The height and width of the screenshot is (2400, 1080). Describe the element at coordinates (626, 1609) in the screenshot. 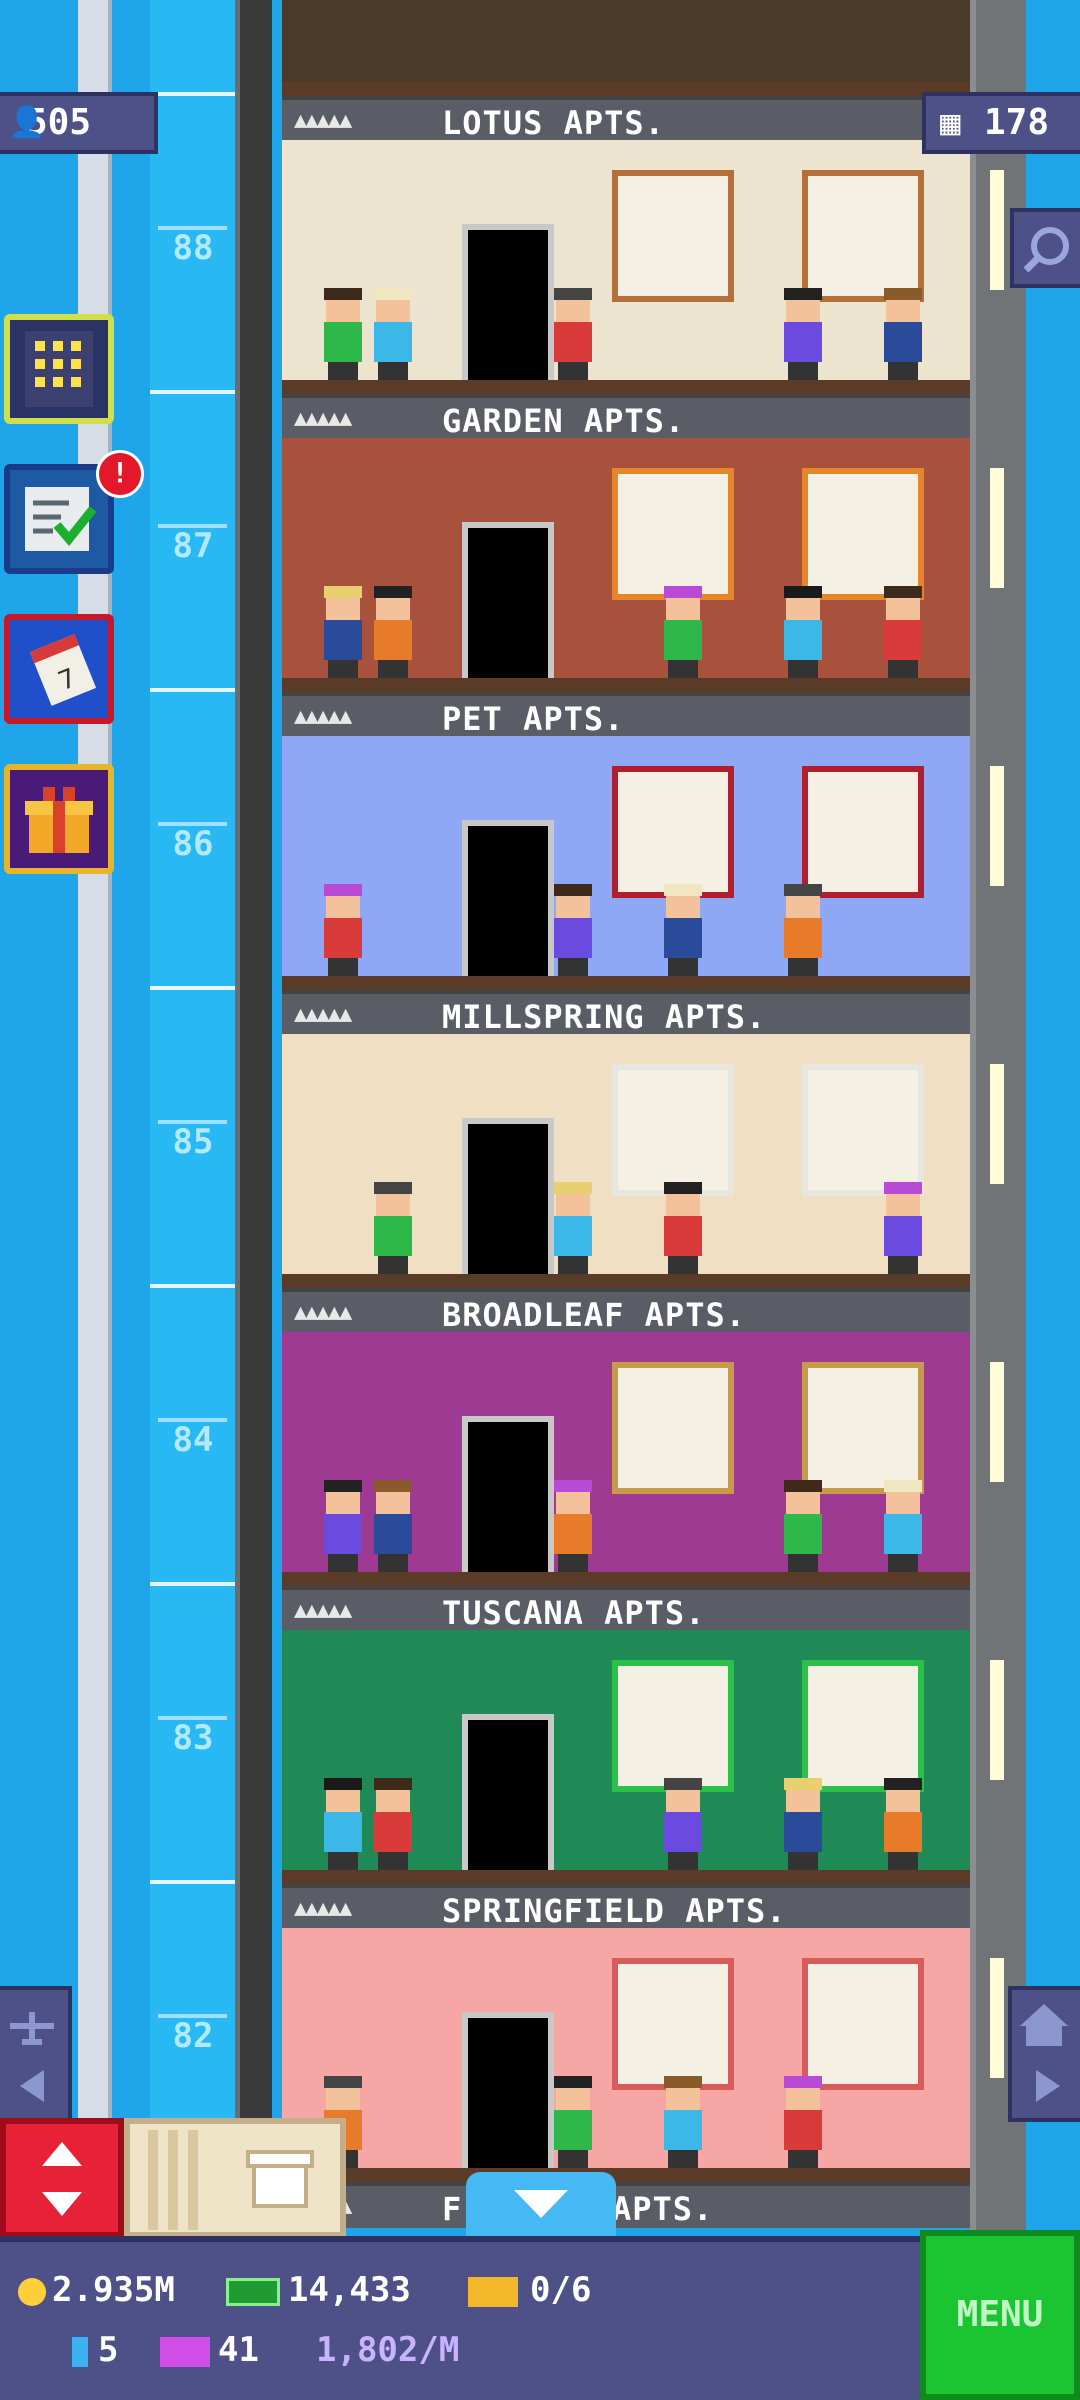

I see `floor-label-bar: ▲▲▲▲▲ TUSCANA APTS.` at that location.